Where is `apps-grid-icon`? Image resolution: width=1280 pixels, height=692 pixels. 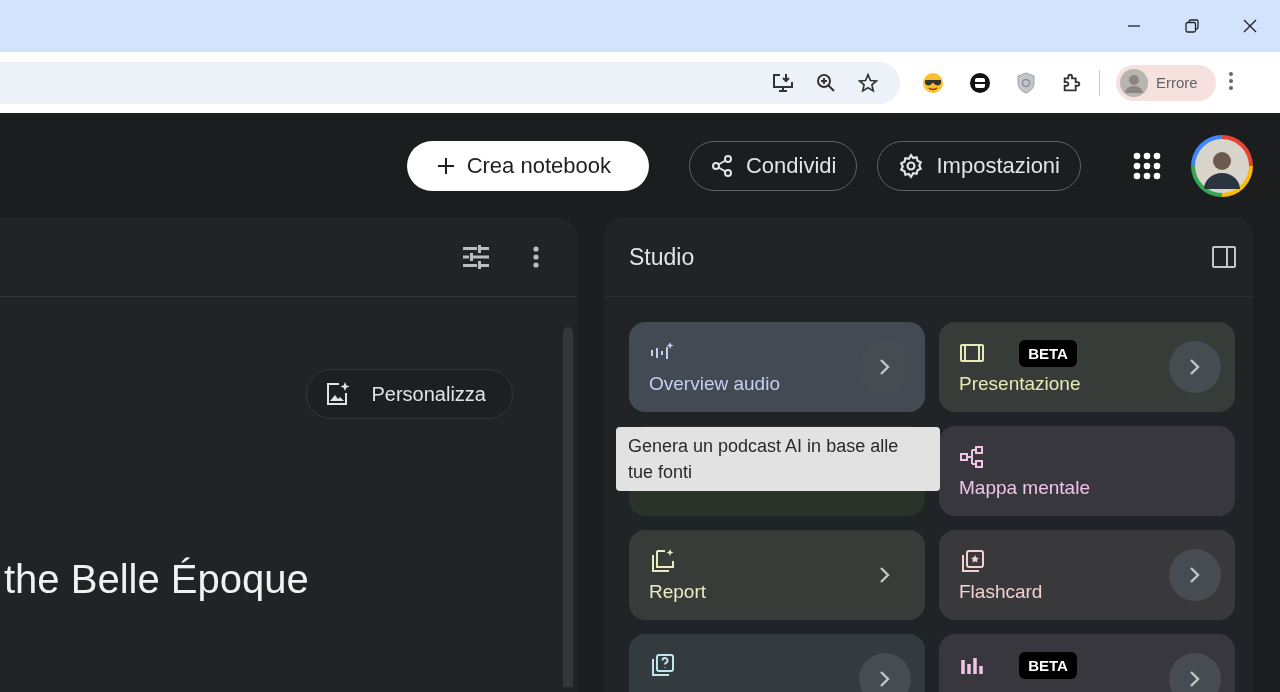 apps-grid-icon is located at coordinates (1147, 165).